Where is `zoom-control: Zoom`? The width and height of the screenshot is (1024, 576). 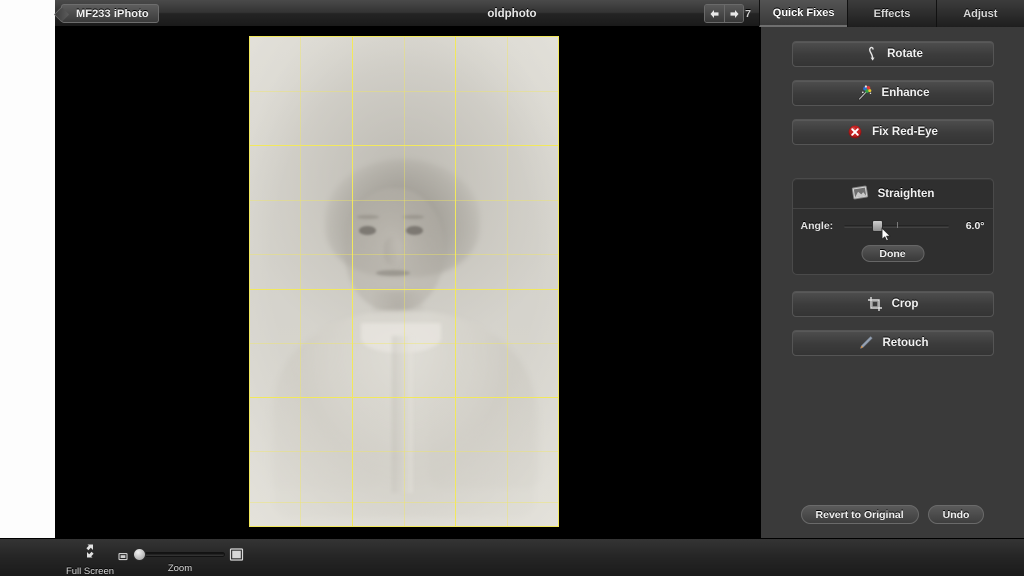 zoom-control: Zoom is located at coordinates (180, 558).